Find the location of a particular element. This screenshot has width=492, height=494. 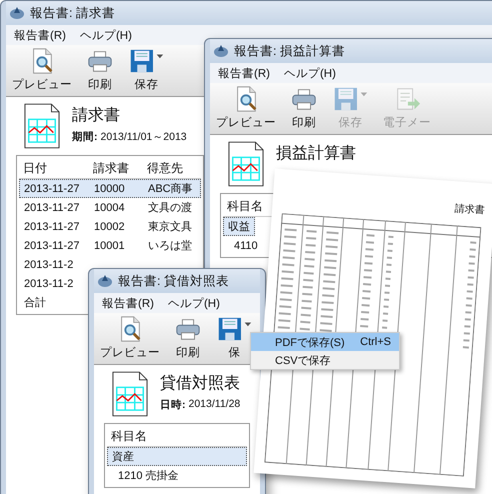

table-row: 2013-11-27 10004 文具の渡 is located at coordinates (110, 207).